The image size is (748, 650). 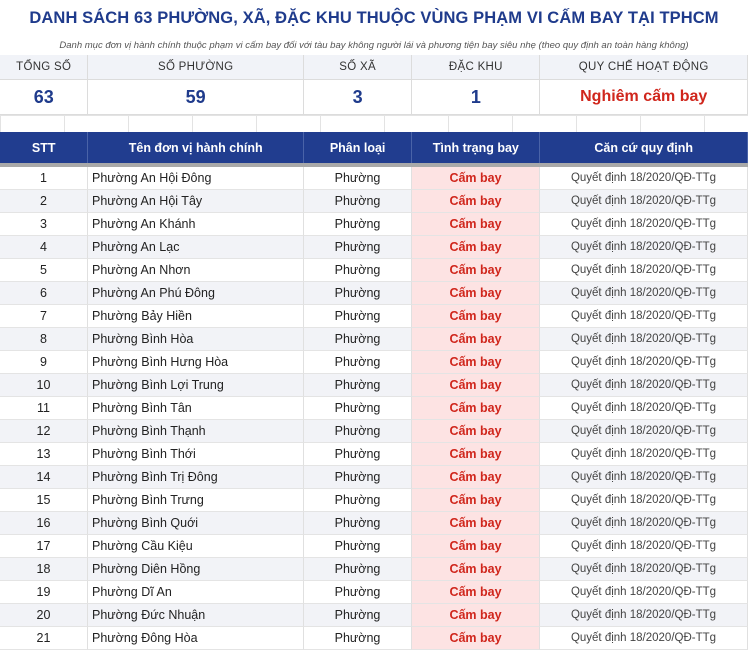 I want to click on cell-stt: 7, so click(x=44, y=316).